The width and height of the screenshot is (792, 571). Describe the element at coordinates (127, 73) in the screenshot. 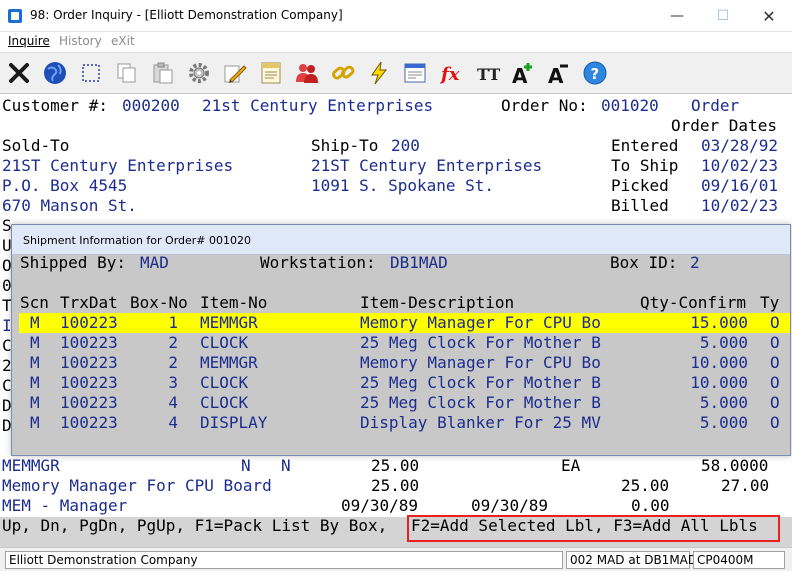

I see `copy-icon` at that location.